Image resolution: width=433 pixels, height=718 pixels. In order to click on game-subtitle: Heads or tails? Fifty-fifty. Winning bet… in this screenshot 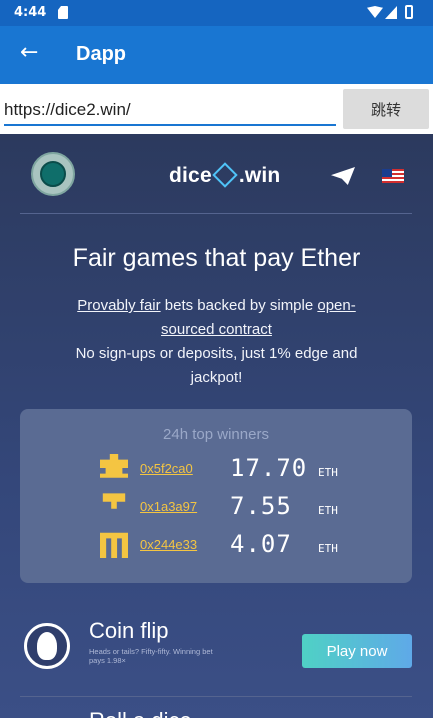, I will do `click(151, 656)`.